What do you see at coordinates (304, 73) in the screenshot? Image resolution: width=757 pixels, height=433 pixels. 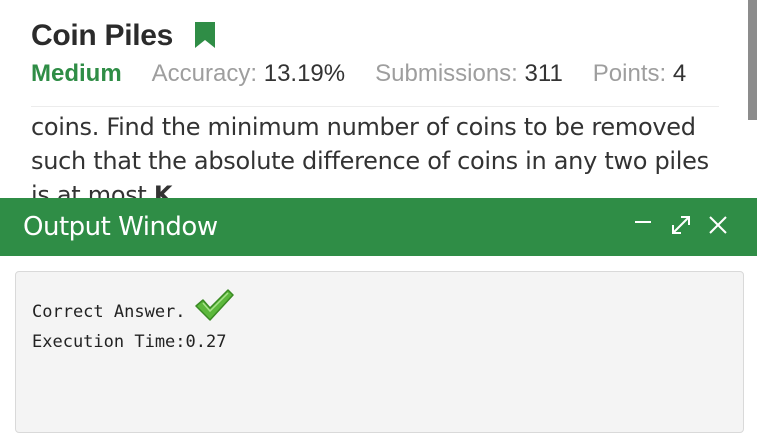 I see `accuracy-value: 13.19%` at bounding box center [304, 73].